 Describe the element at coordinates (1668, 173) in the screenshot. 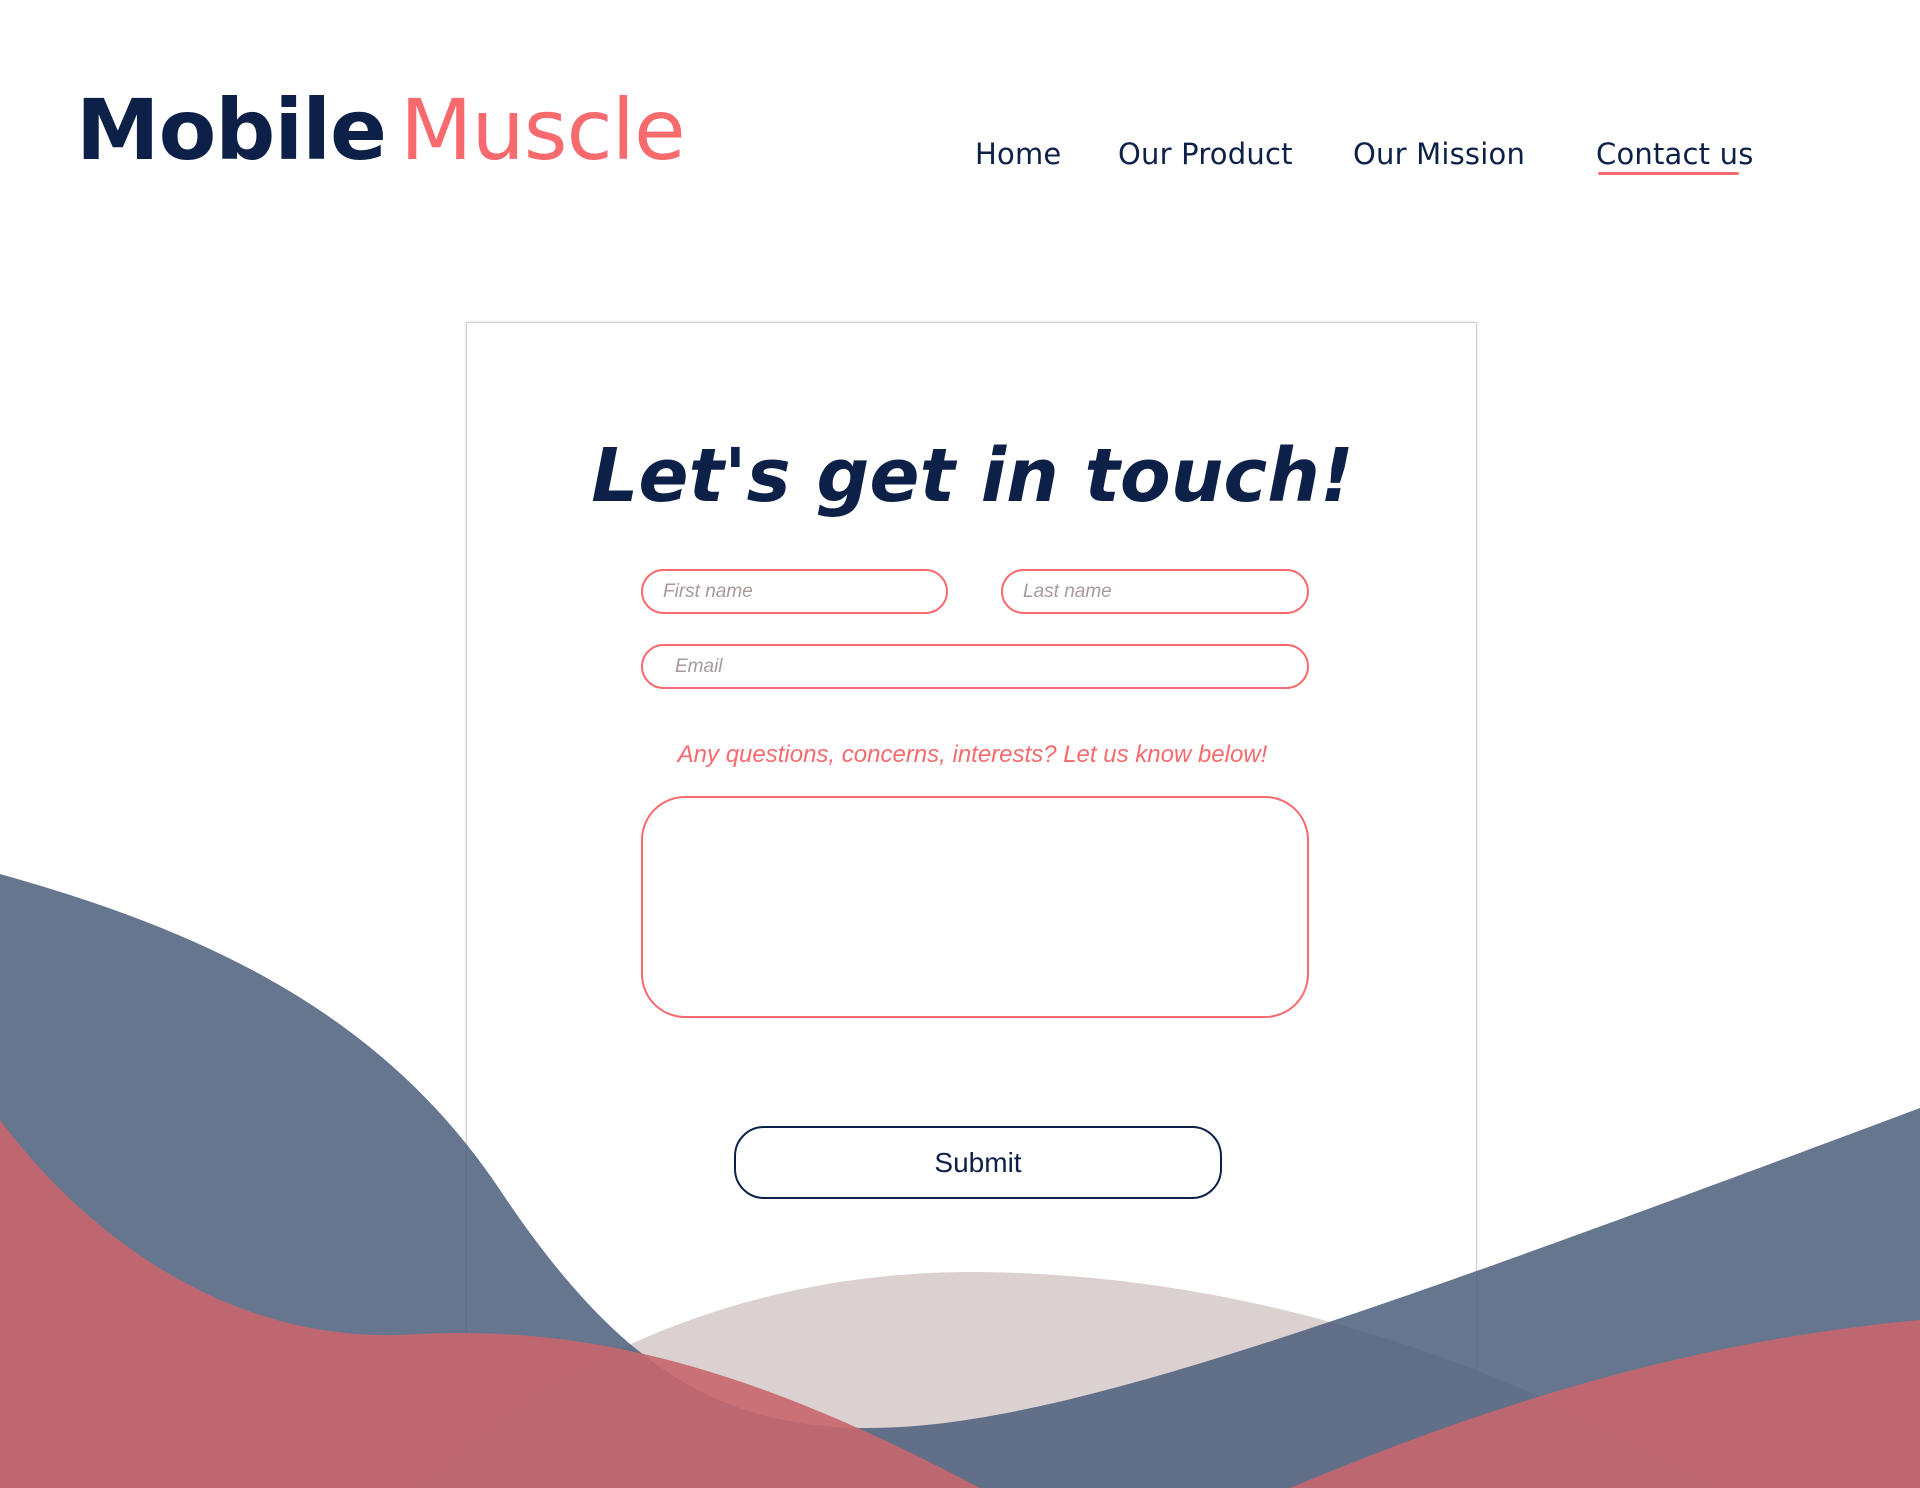

I see `active-nav-underline` at that location.